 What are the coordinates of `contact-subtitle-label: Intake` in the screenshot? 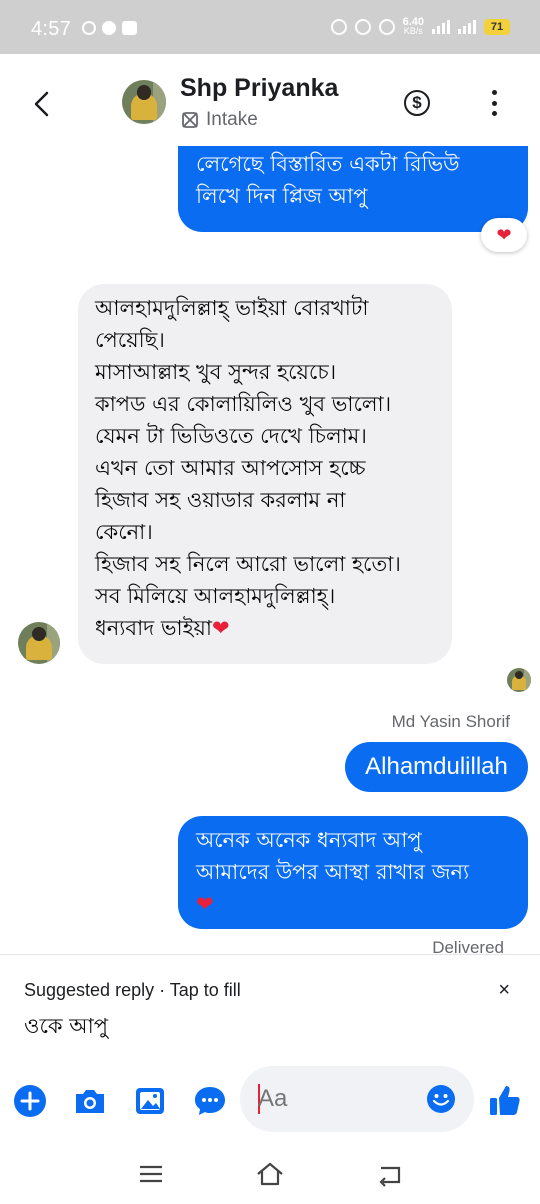 It's located at (232, 119).